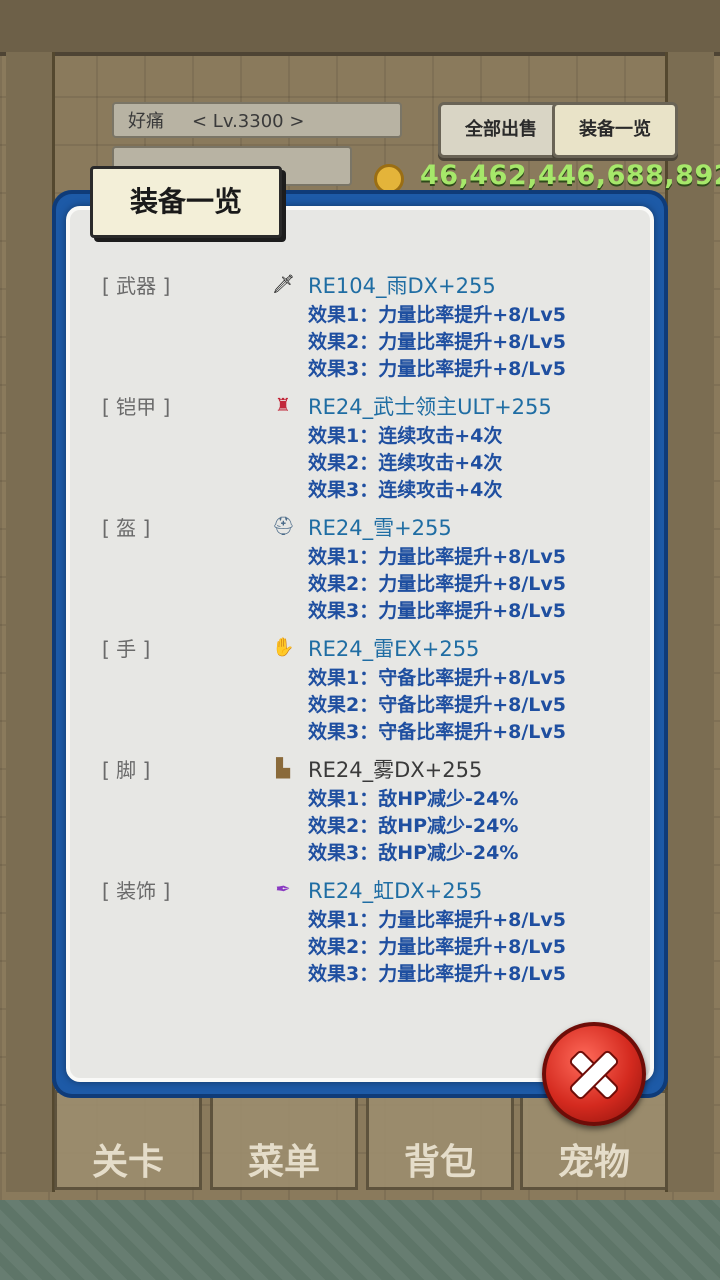 The width and height of the screenshot is (720, 1280). Describe the element at coordinates (394, 649) in the screenshot. I see `item-name: RE24_雷EX+255` at that location.